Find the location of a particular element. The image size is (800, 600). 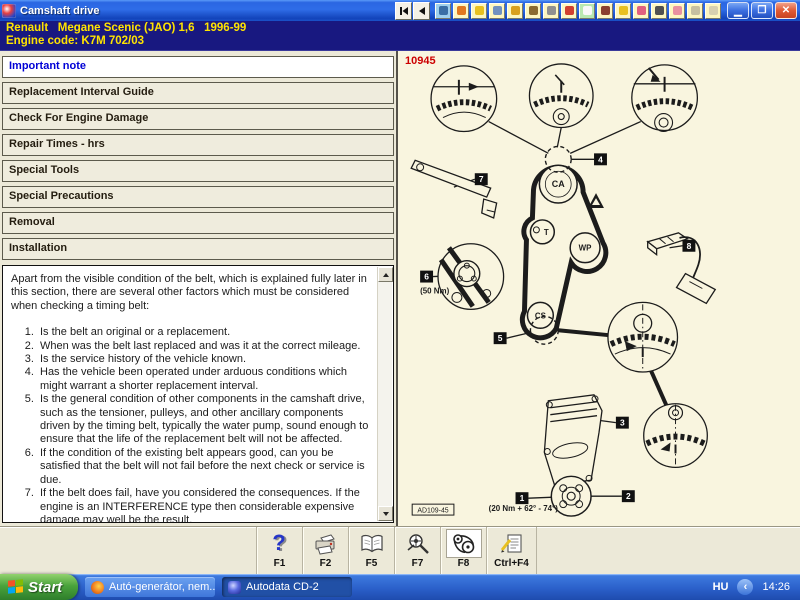

detail-view-camshaft-mark-left is located at coordinates (464, 99).